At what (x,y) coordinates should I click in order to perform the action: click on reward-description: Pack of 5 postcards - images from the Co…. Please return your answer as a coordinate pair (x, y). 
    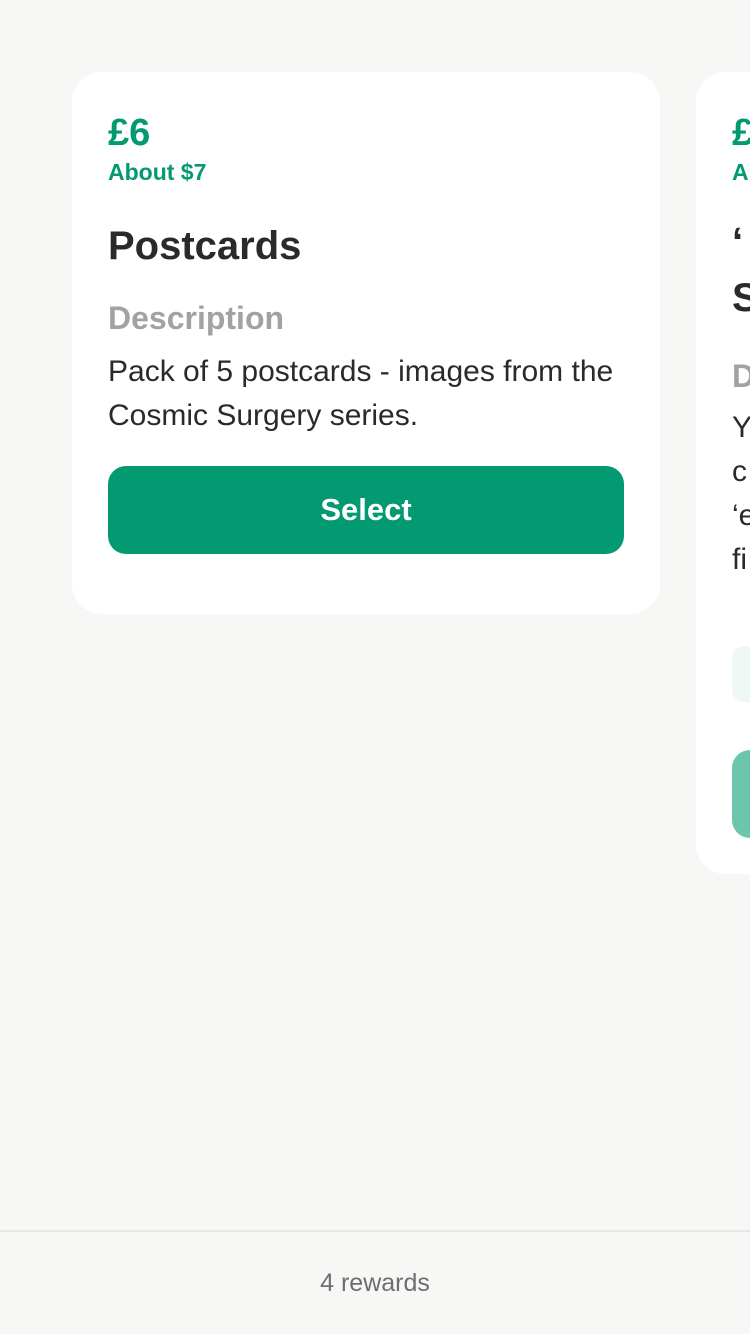
    Looking at the image, I should click on (361, 393).